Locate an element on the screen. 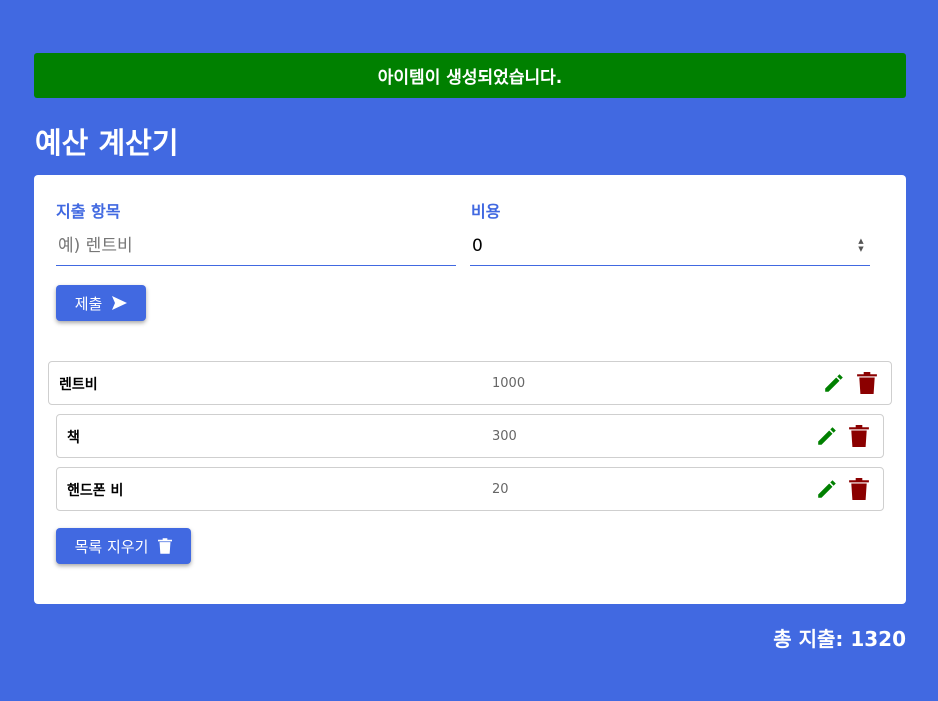 The width and height of the screenshot is (938, 701). success-alert: 아이템이 생성되었습니다. is located at coordinates (470, 75).